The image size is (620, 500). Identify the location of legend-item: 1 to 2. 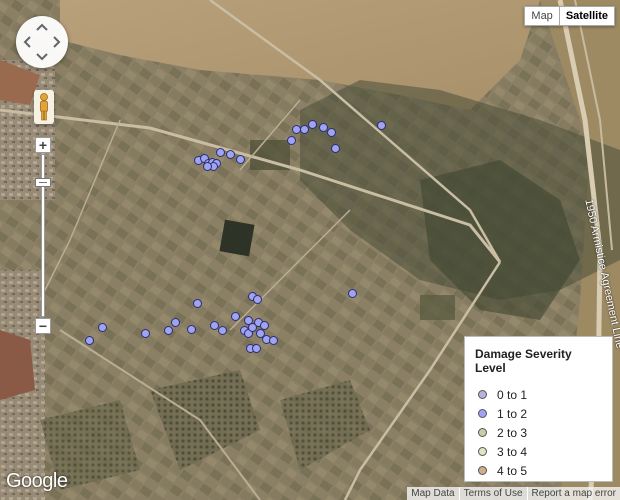
(538, 413).